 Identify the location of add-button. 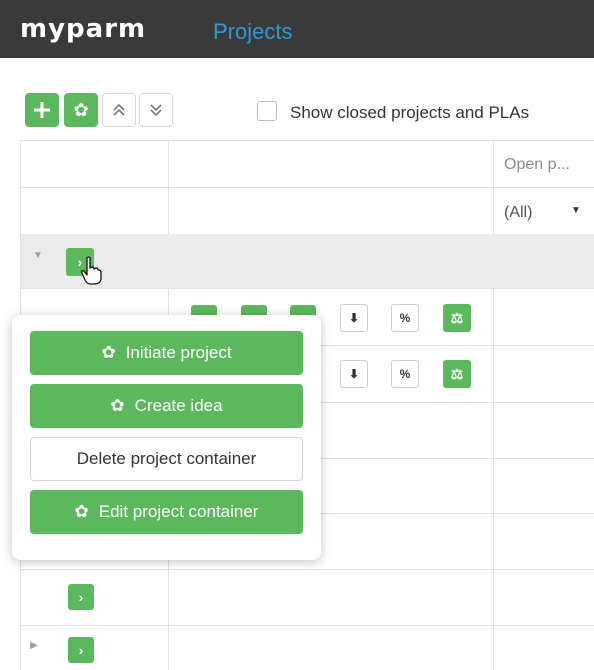
(42, 110).